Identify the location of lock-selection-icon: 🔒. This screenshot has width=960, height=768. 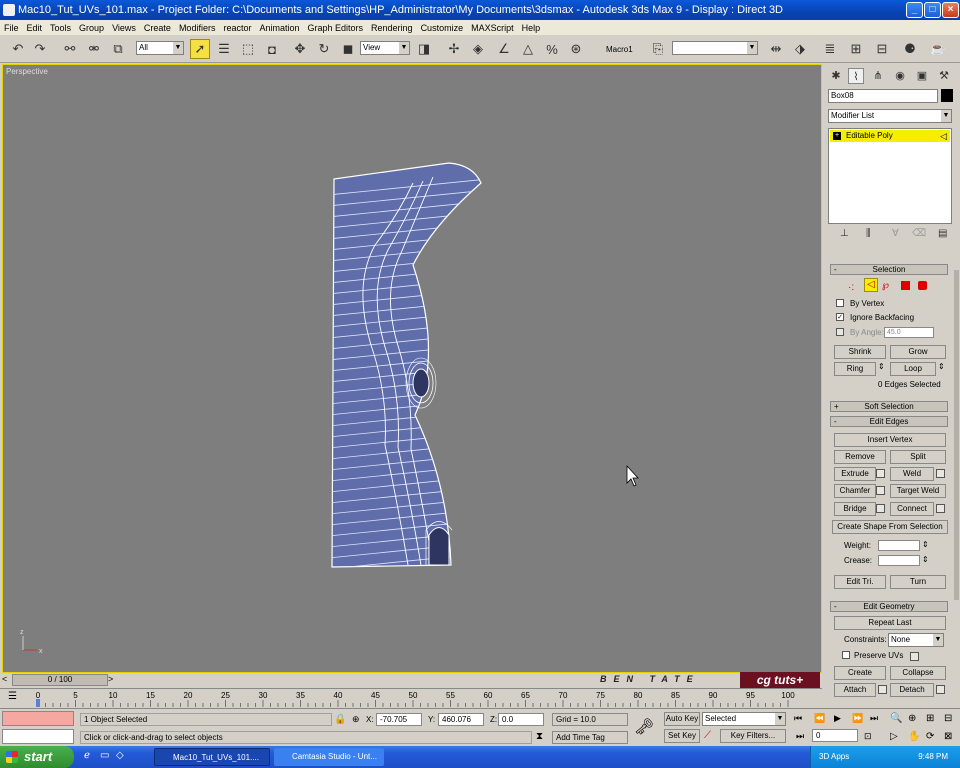
(340, 719).